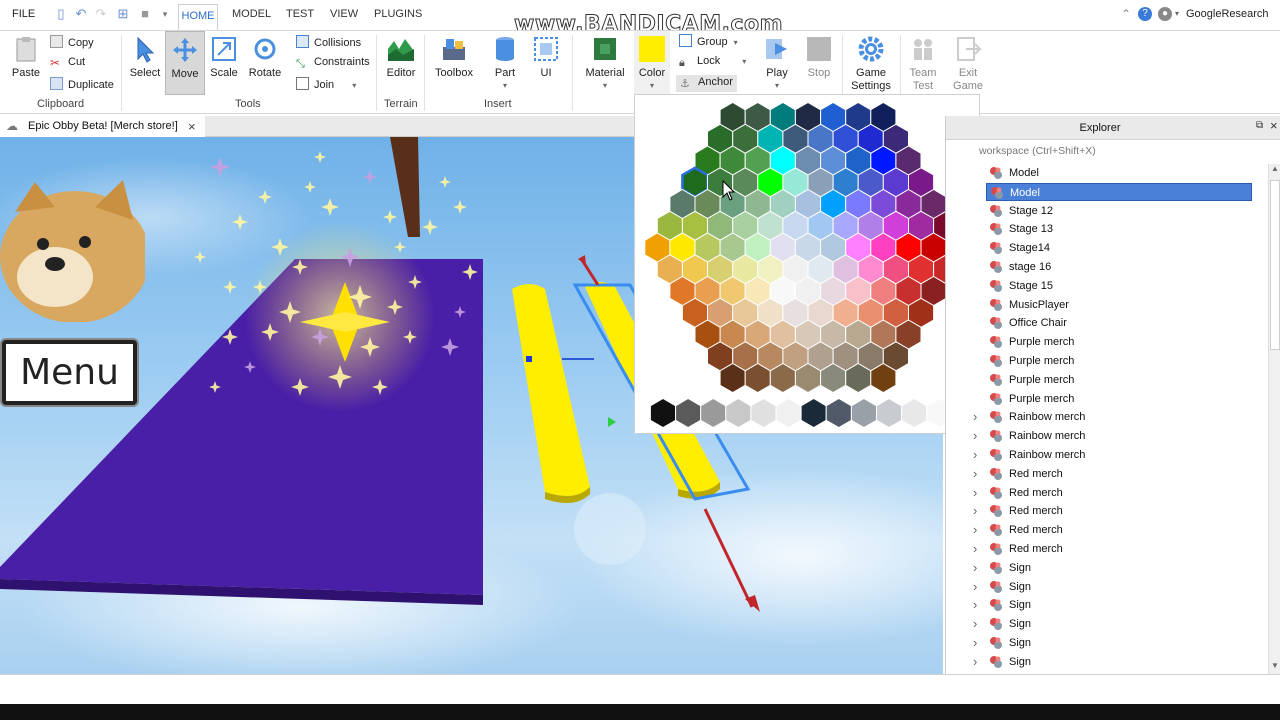 This screenshot has width=1280, height=720. Describe the element at coordinates (777, 62) in the screenshot. I see `play-button: Play ▾` at that location.